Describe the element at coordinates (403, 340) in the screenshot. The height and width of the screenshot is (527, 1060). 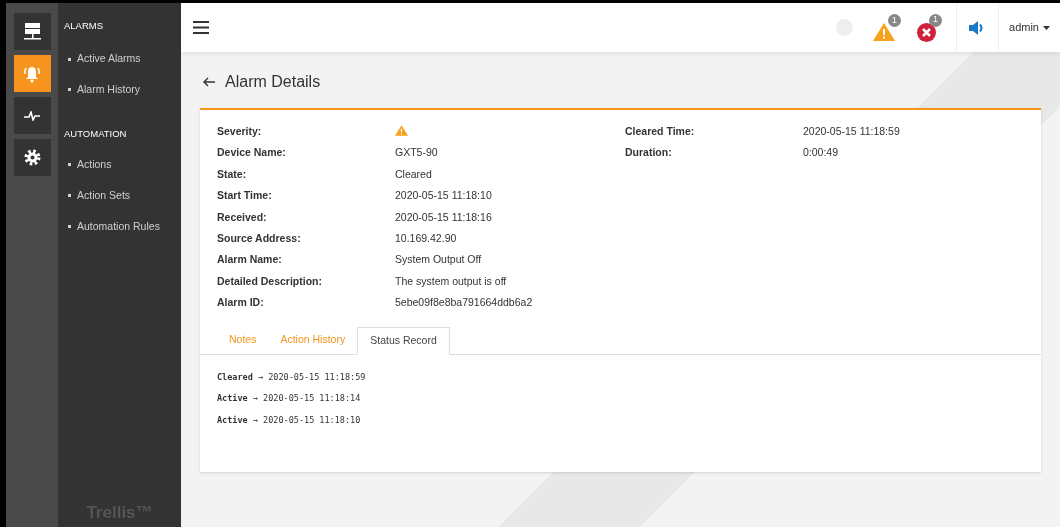
I see `tab: Status Record` at that location.